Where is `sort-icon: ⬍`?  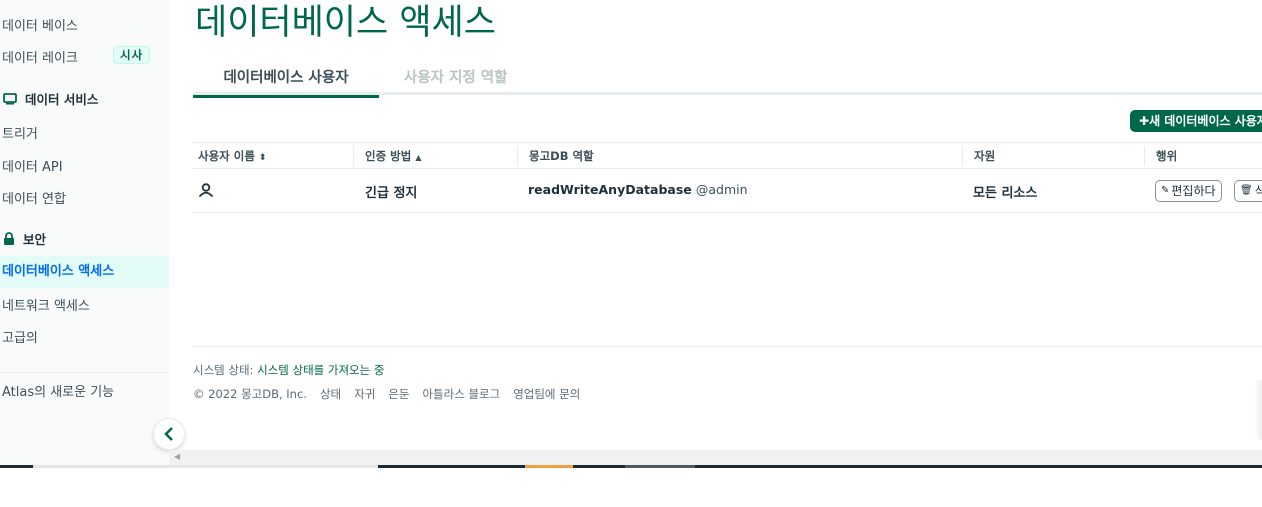
sort-icon: ⬍ is located at coordinates (262, 158).